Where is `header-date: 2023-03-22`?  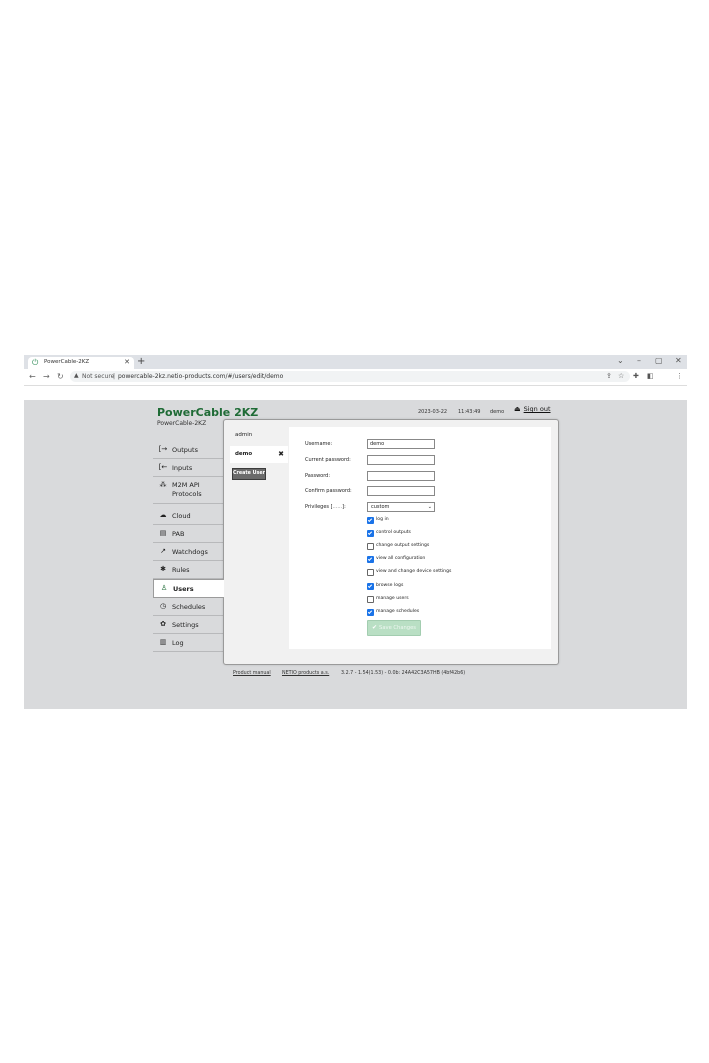 header-date: 2023-03-22 is located at coordinates (433, 412).